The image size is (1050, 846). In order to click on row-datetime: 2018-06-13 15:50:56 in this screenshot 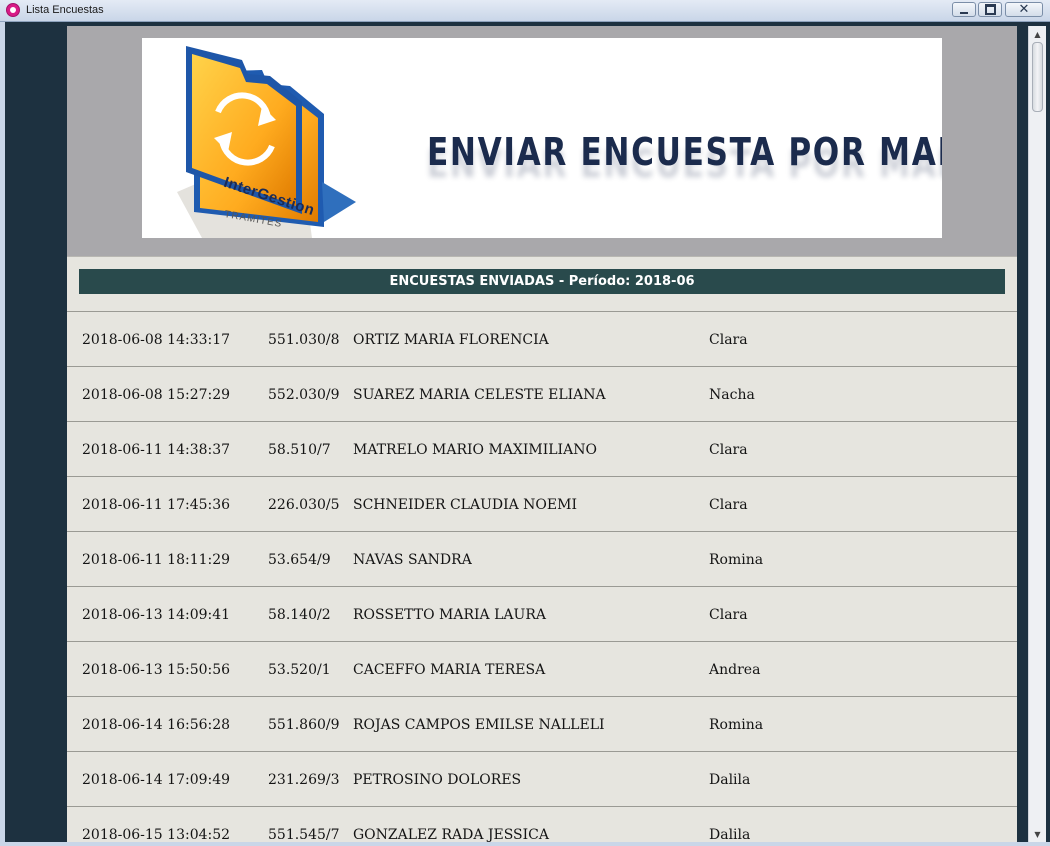, I will do `click(156, 670)`.